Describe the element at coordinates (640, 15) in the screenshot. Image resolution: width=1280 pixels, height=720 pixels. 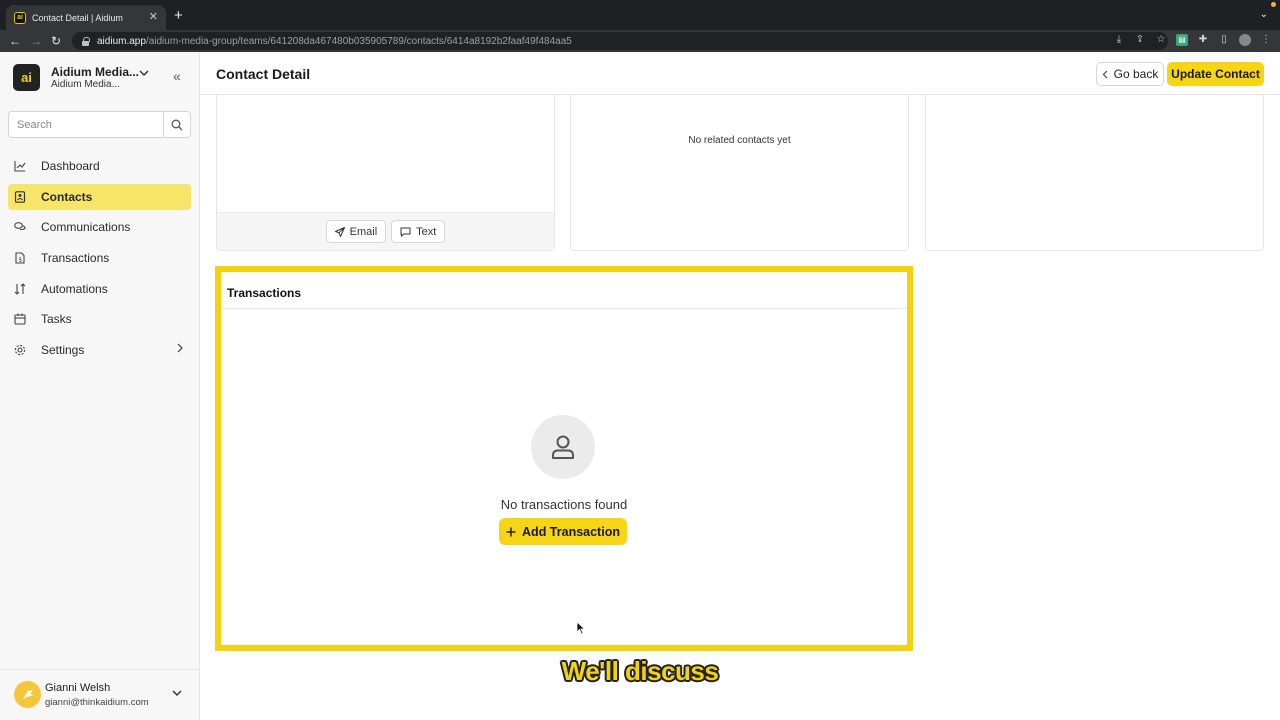
I see `browser-tab-bar: ai Contact Detail | Aidium ✕ + ⌄` at that location.